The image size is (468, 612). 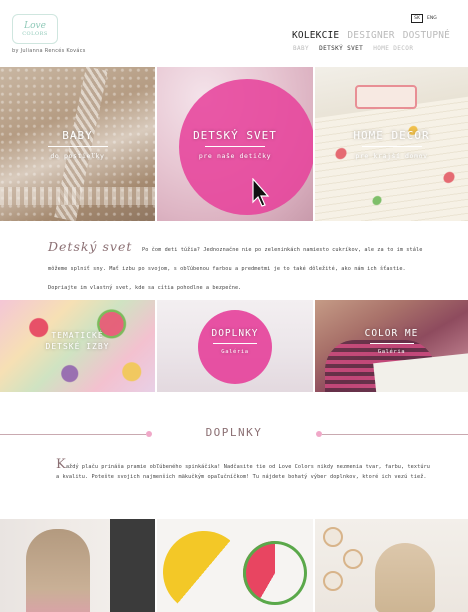 I want to click on tile-doplnky: DOPLNKY Galéria, so click(x=235, y=346).